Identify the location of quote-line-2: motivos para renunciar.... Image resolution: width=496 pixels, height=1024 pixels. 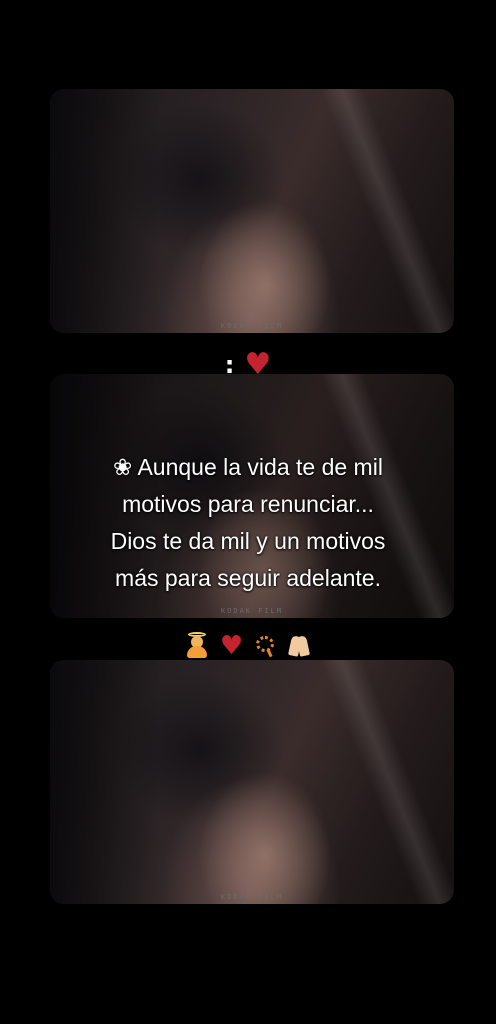
(248, 504).